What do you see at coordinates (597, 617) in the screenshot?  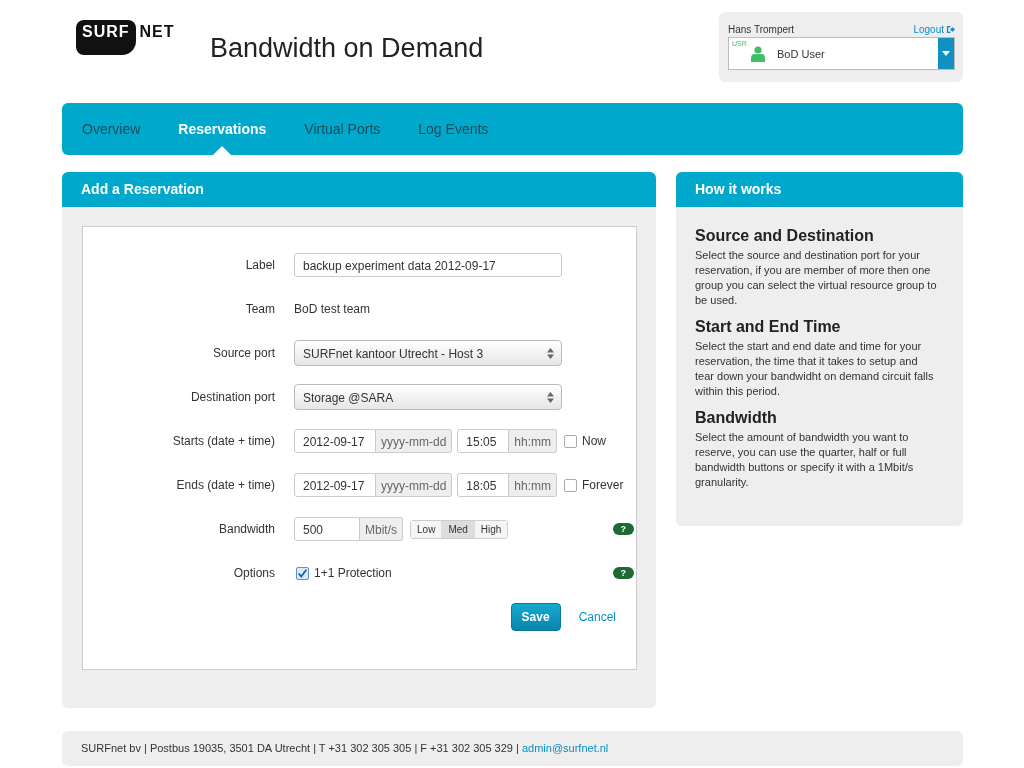 I see `cancel-link: Cancel` at bounding box center [597, 617].